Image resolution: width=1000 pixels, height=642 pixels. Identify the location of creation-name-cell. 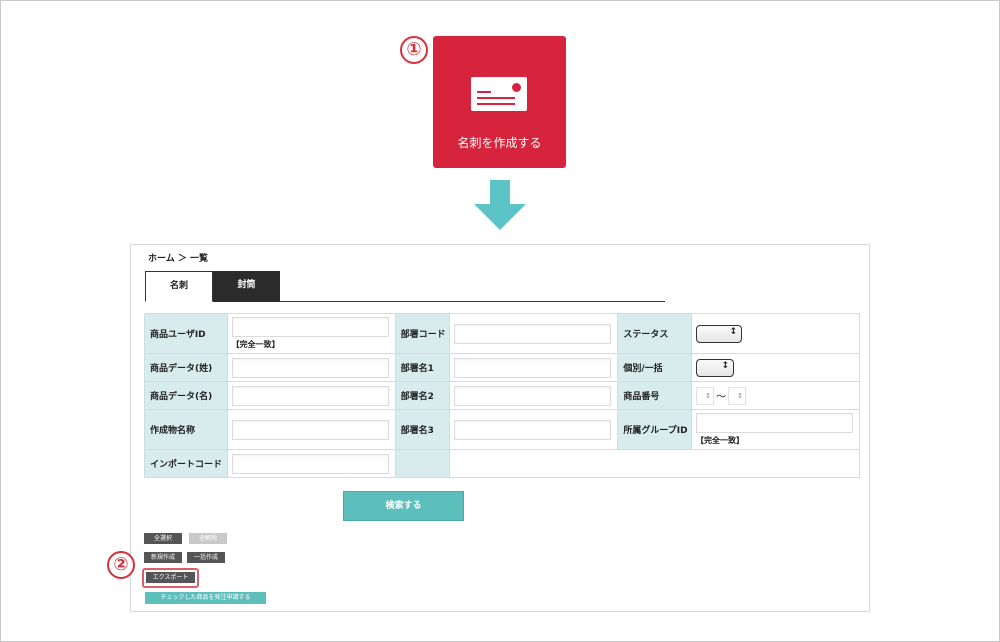
(311, 429).